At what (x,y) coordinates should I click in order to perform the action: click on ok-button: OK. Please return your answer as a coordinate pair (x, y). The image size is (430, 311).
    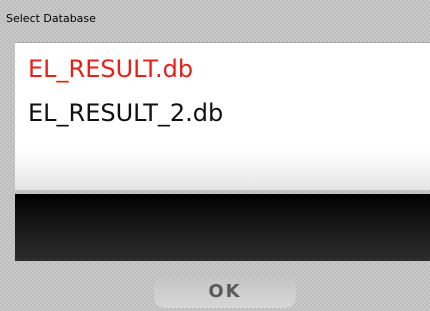
    Looking at the image, I should click on (225, 291).